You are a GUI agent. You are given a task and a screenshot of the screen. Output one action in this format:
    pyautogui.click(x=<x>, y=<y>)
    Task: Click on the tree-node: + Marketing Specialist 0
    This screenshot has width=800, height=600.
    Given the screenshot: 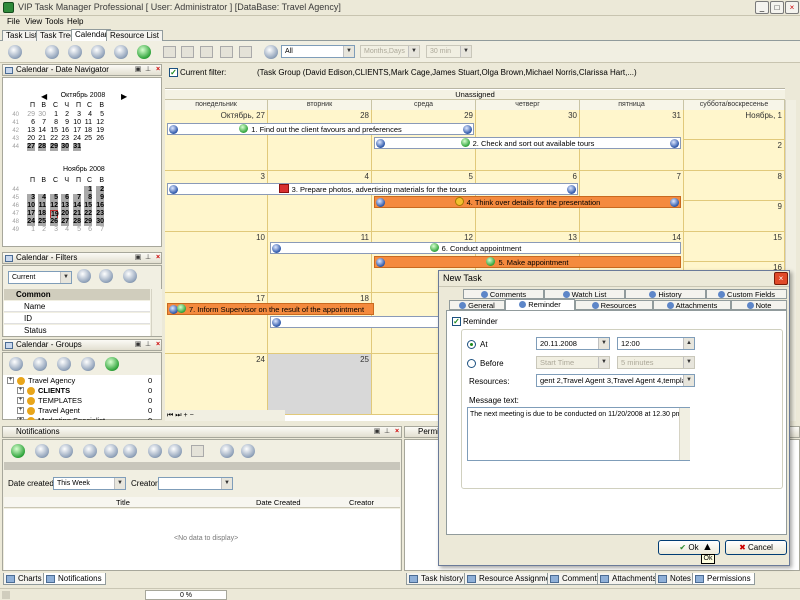 What is the action you would take?
    pyautogui.click(x=82, y=418)
    